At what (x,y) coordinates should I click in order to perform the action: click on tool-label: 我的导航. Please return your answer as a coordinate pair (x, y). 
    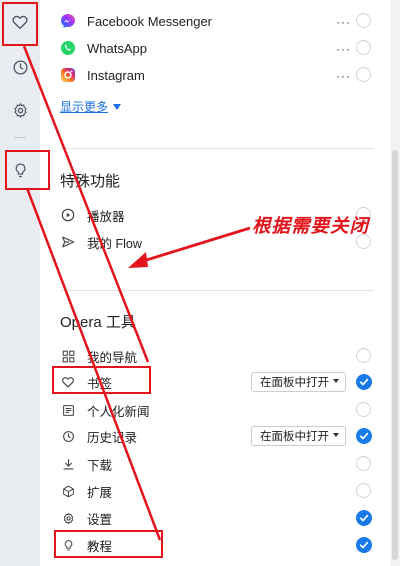
    Looking at the image, I should click on (112, 357).